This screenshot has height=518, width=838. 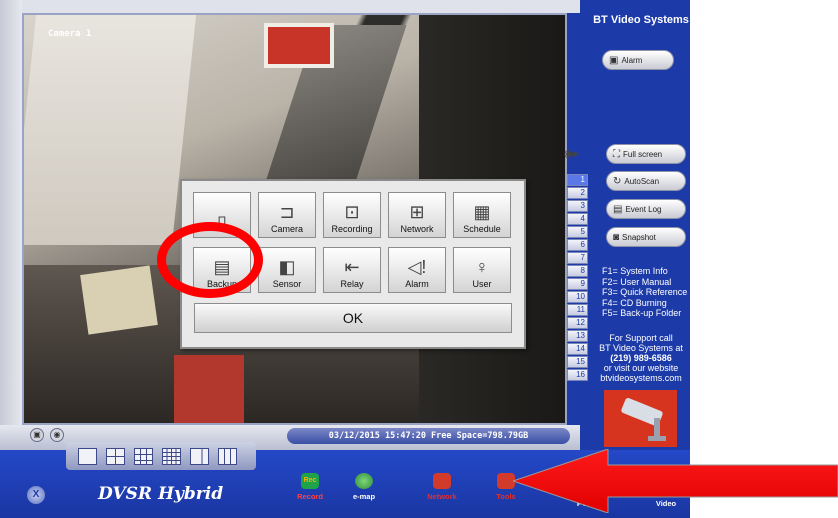 I want to click on highlight-circle, so click(x=210, y=260).